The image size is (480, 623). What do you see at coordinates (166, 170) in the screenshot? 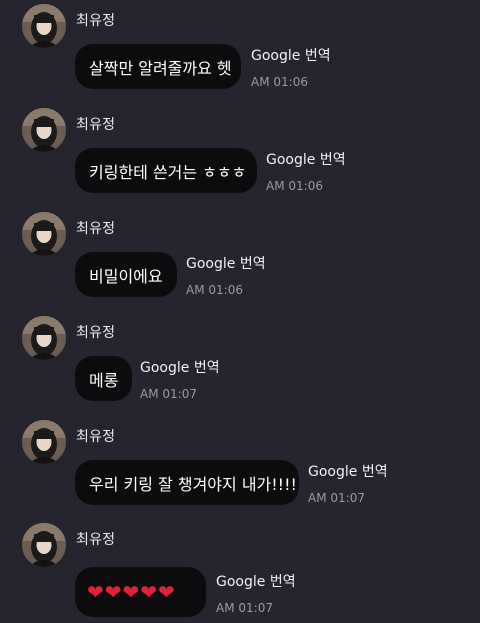
I see `message-bubble: 키링한테 쓴거는 ㅎㅎㅎ` at bounding box center [166, 170].